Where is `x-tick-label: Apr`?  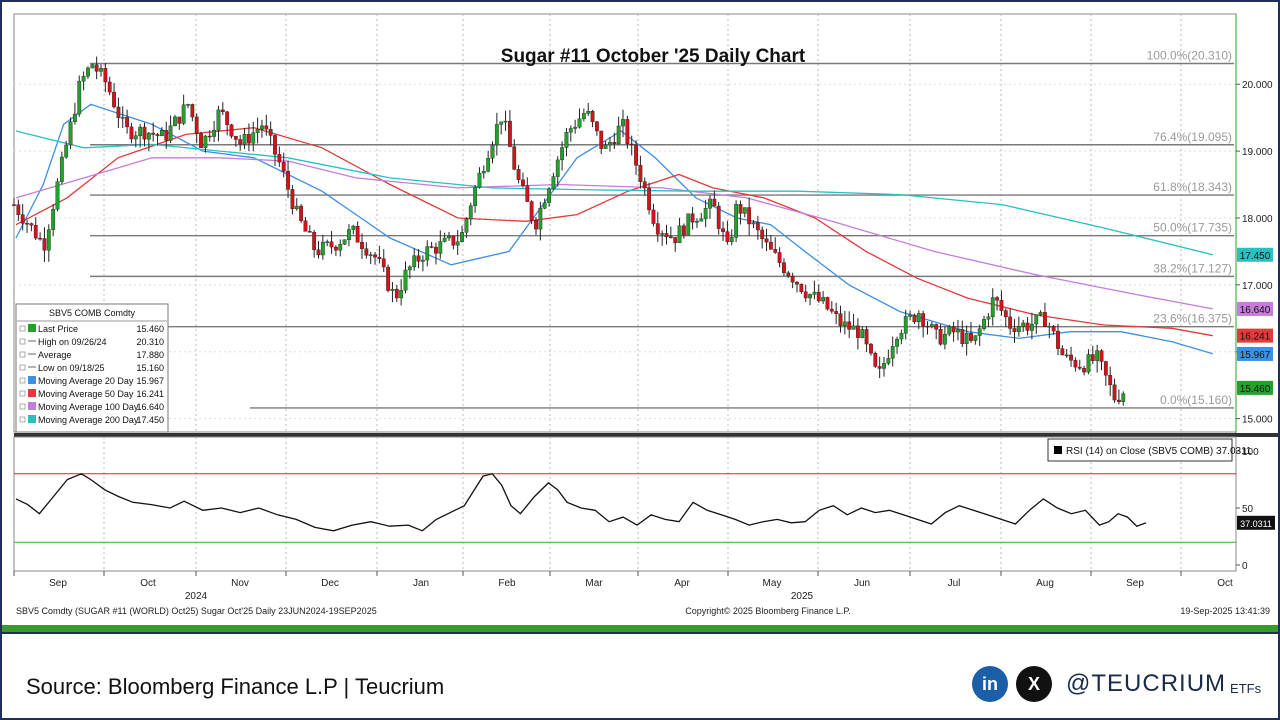
x-tick-label: Apr is located at coordinates (682, 583).